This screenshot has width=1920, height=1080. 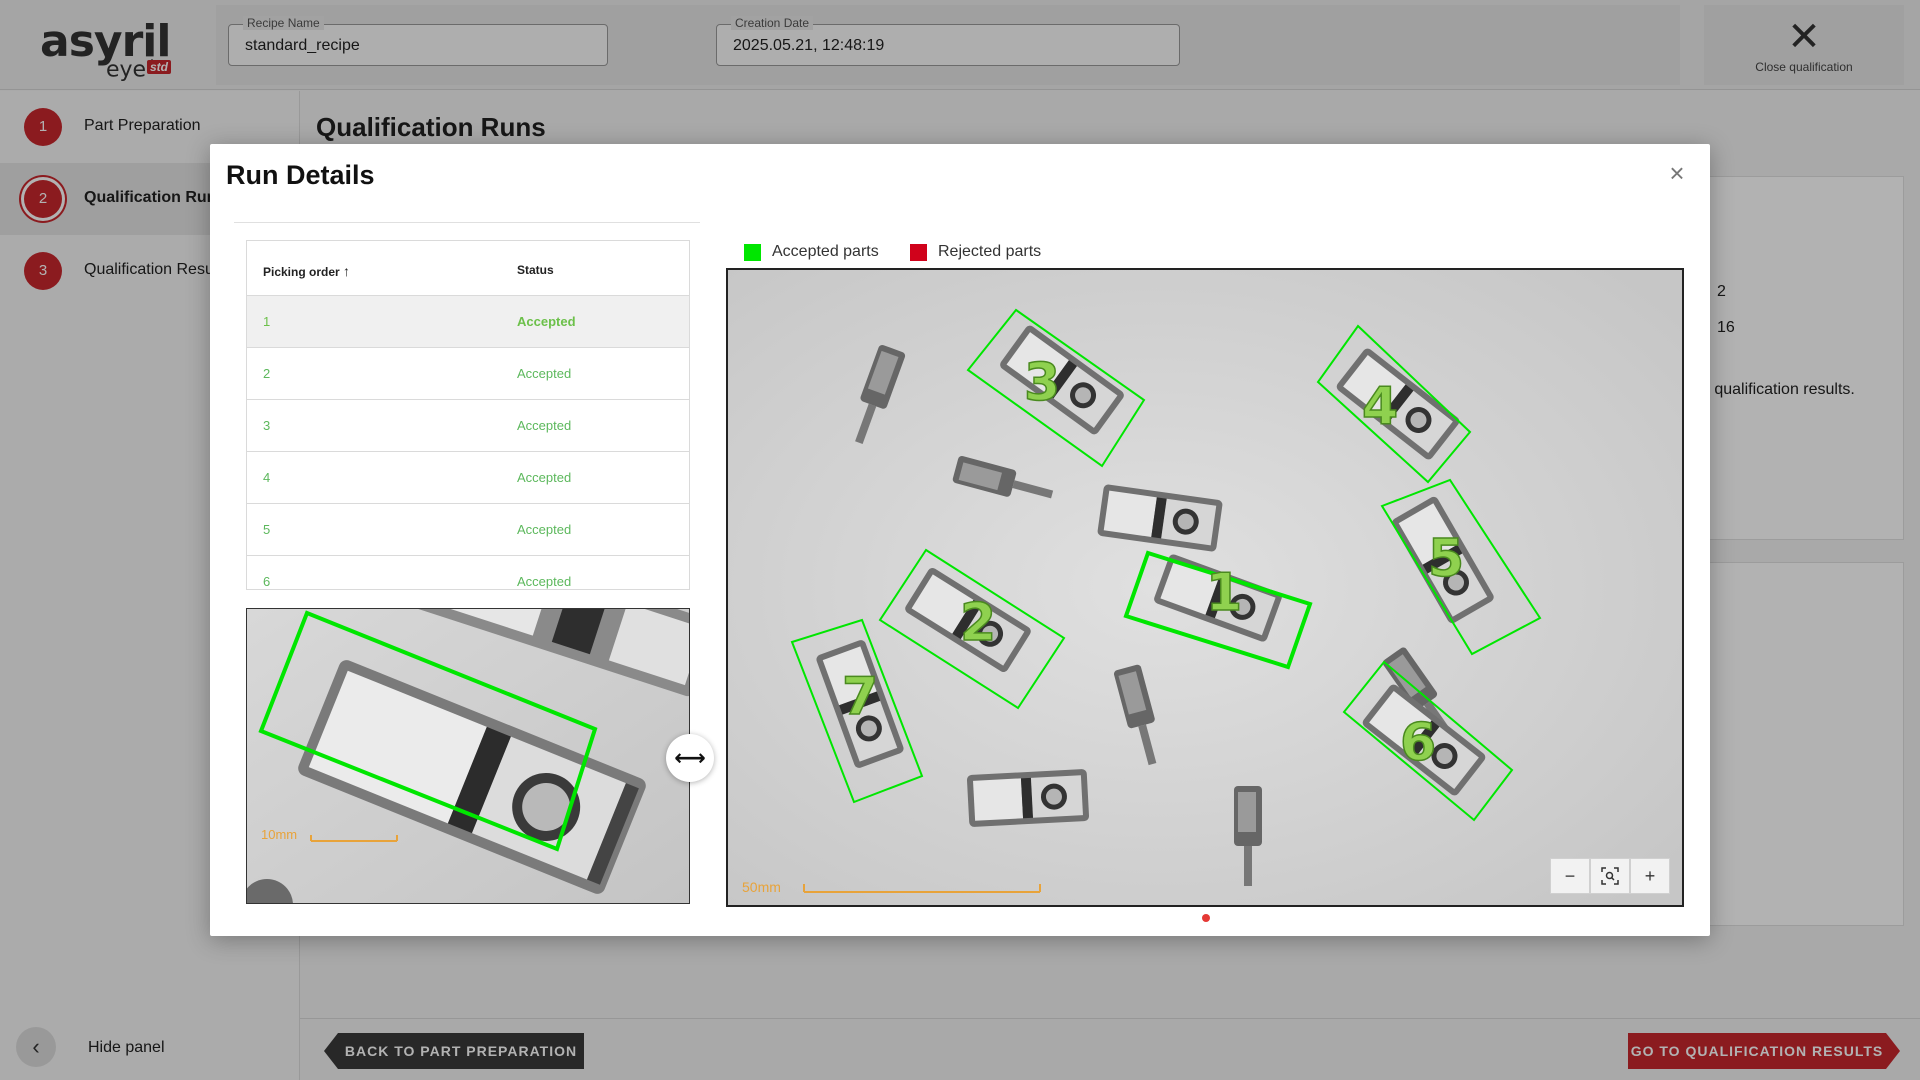 What do you see at coordinates (918, 252) in the screenshot?
I see `rejected-swatch` at bounding box center [918, 252].